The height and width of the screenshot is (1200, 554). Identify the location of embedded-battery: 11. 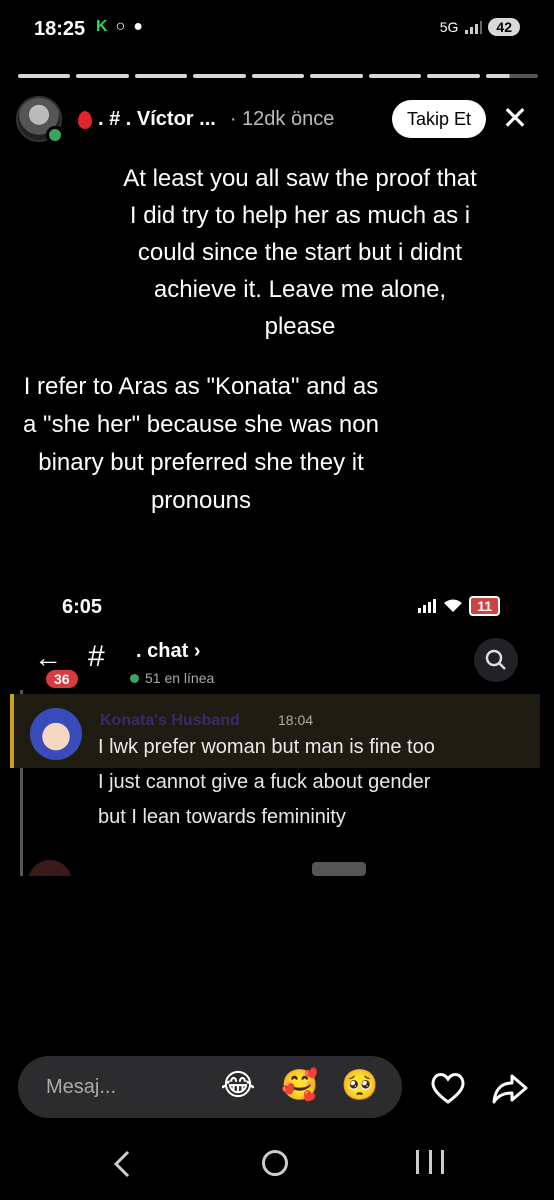
(484, 606).